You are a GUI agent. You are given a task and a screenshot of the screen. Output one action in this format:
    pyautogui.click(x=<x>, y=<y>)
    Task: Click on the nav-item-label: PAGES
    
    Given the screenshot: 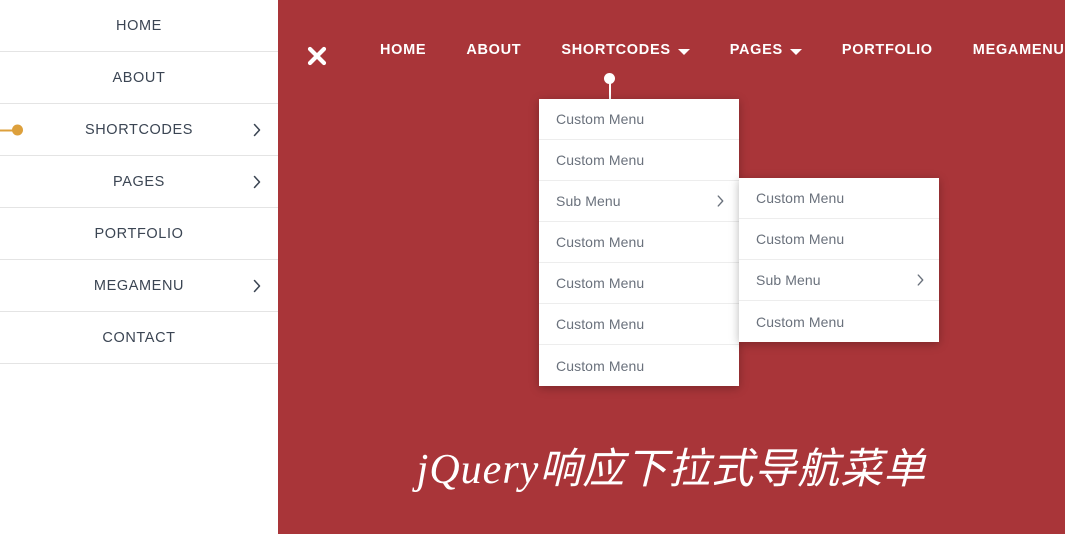 What is the action you would take?
    pyautogui.click(x=756, y=50)
    